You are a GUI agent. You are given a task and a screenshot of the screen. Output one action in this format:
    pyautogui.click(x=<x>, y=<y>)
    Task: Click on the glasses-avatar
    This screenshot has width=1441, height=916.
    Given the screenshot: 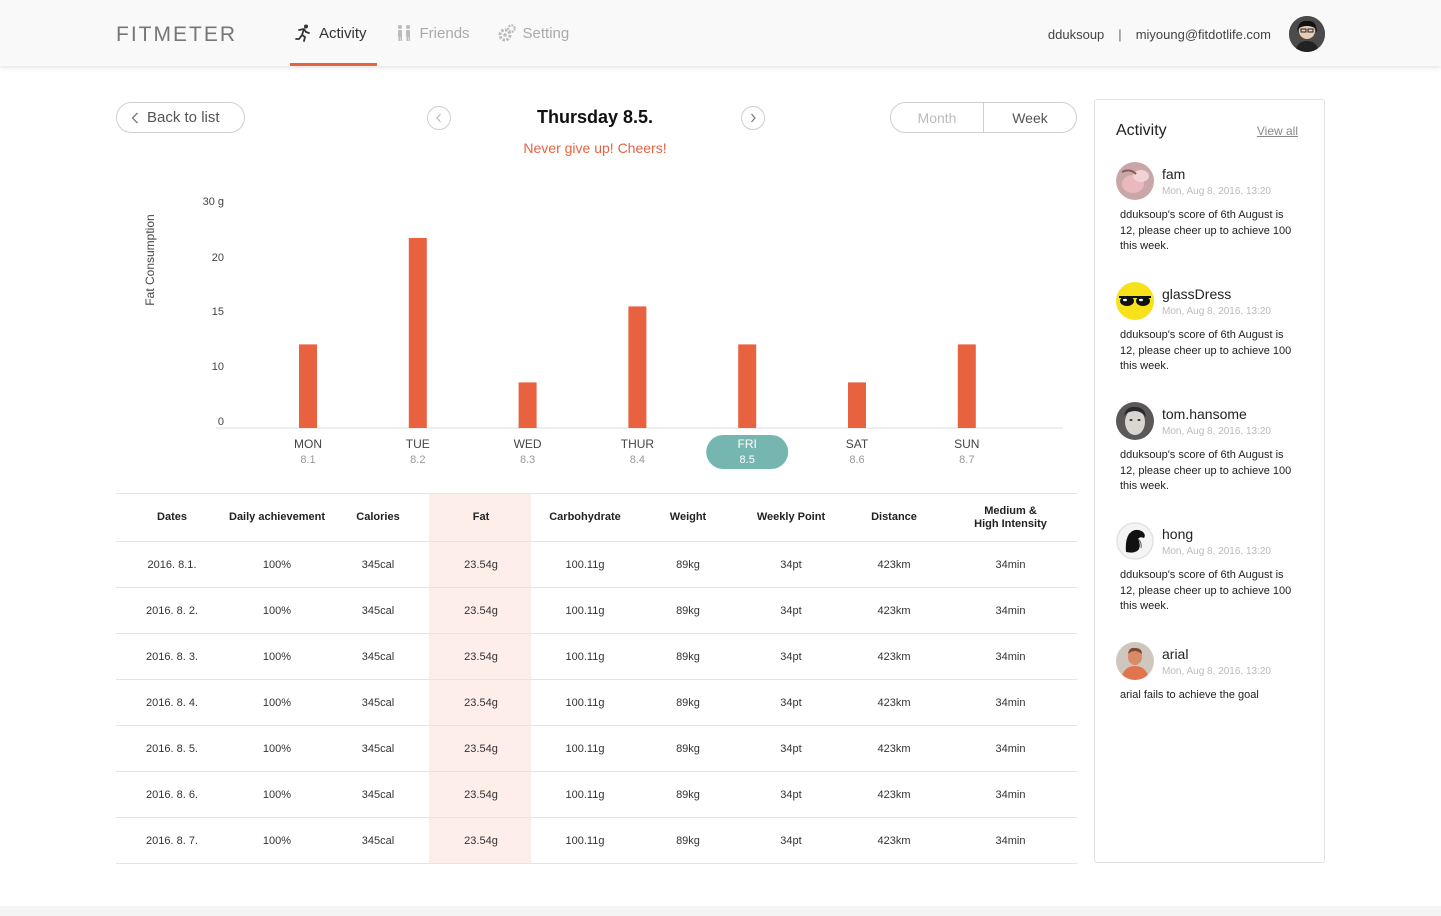 What is the action you would take?
    pyautogui.click(x=1135, y=301)
    